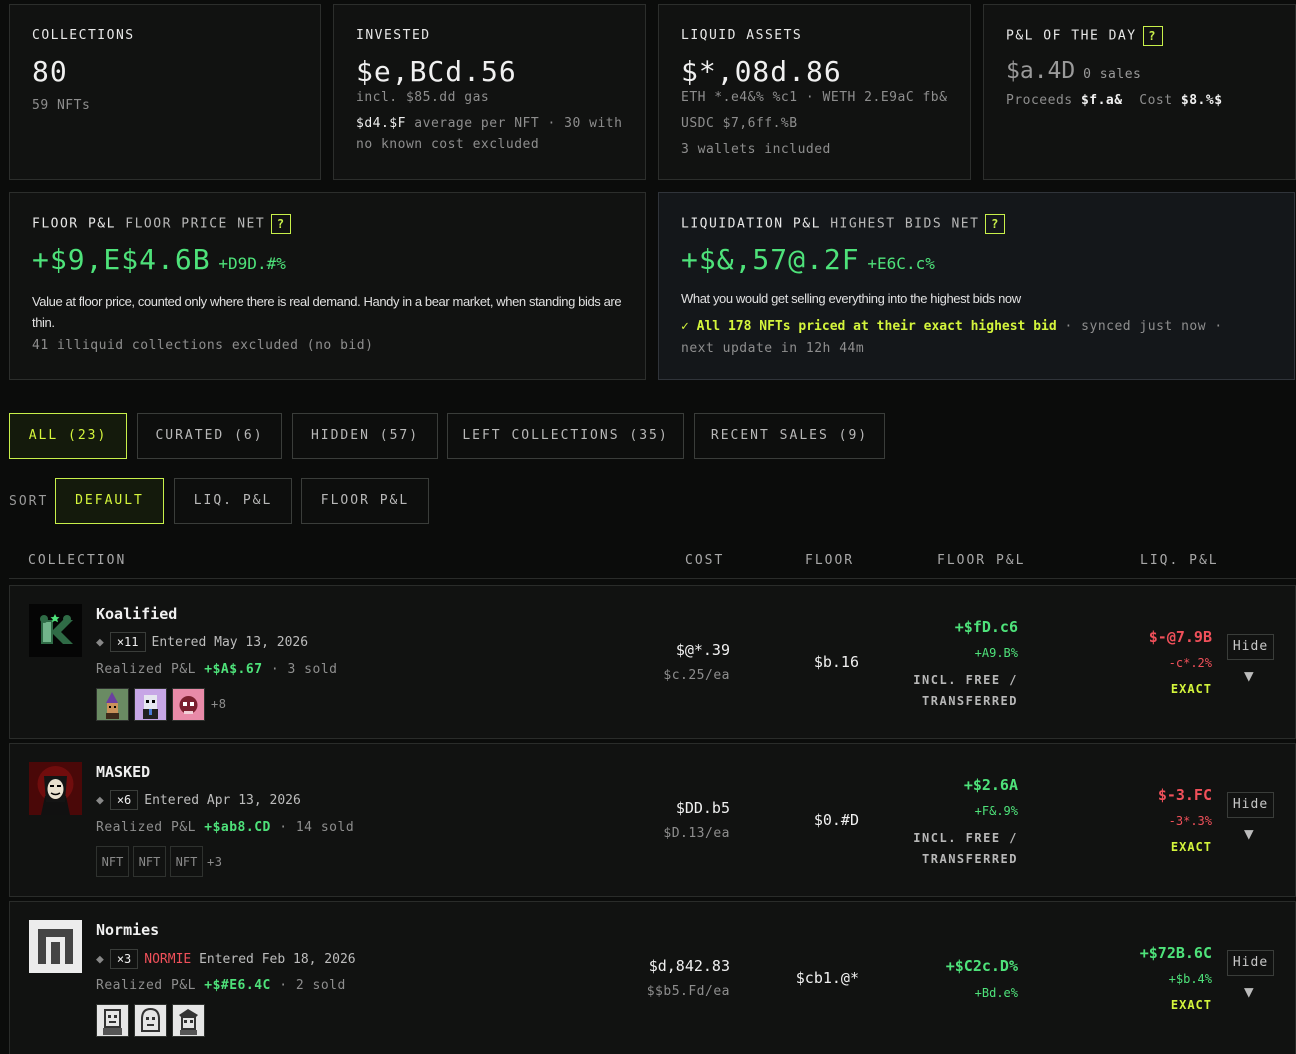 The width and height of the screenshot is (1296, 1054). Describe the element at coordinates (233, 669) in the screenshot. I see `realized-value: +$A$.67` at that location.